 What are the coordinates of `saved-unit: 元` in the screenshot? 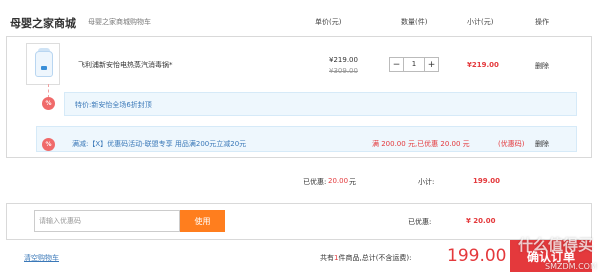 It's located at (352, 182).